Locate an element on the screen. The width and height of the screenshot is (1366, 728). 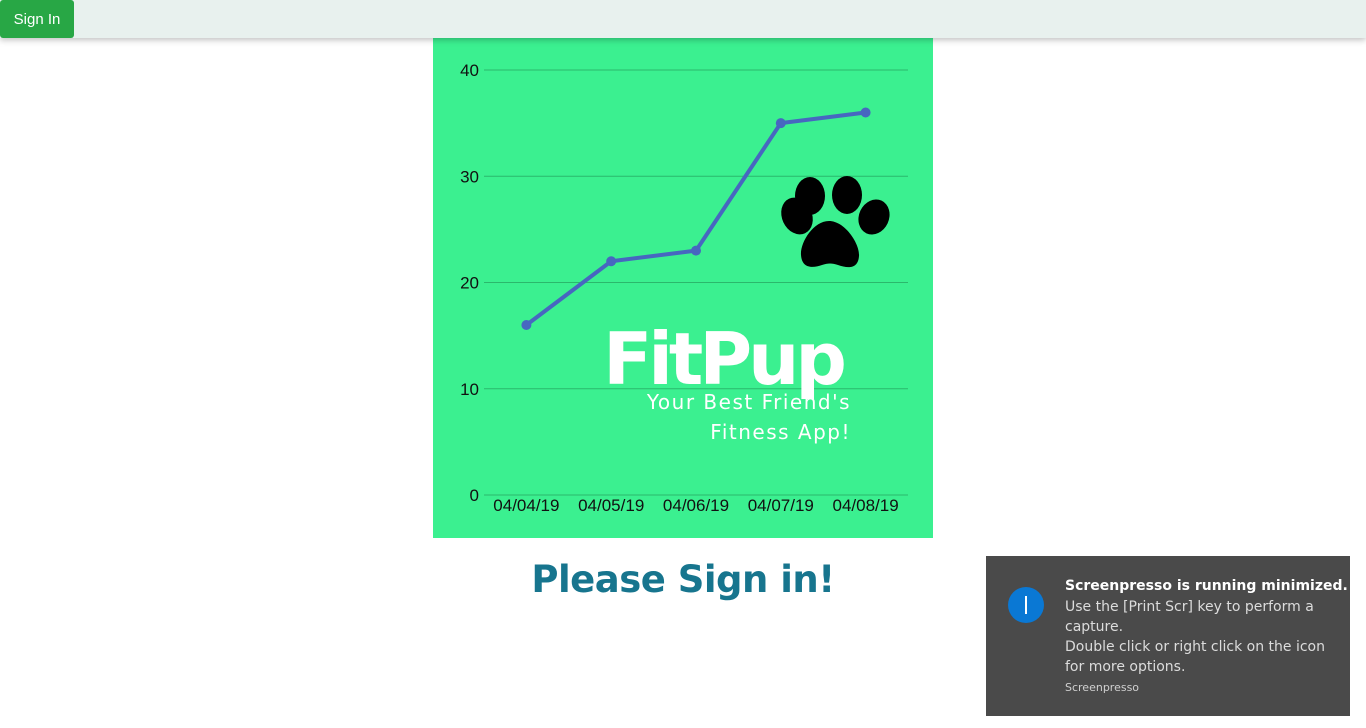
toast-source: Screenpresso is located at coordinates (1102, 687).